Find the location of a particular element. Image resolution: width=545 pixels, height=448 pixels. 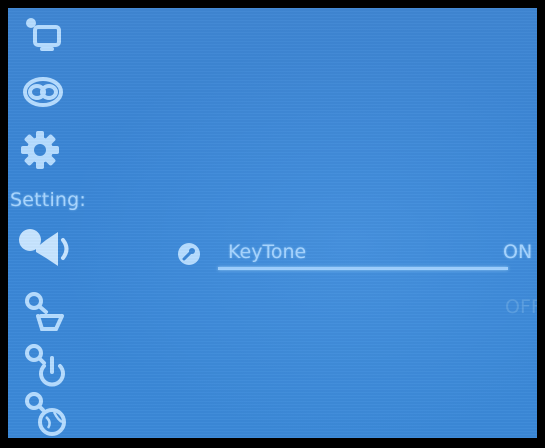

row-highlight-underline is located at coordinates (363, 268).